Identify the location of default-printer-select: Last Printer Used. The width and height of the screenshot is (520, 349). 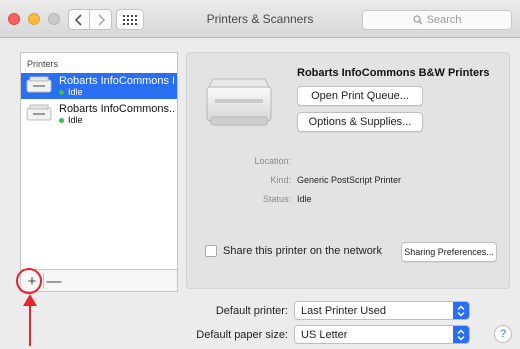
(382, 310).